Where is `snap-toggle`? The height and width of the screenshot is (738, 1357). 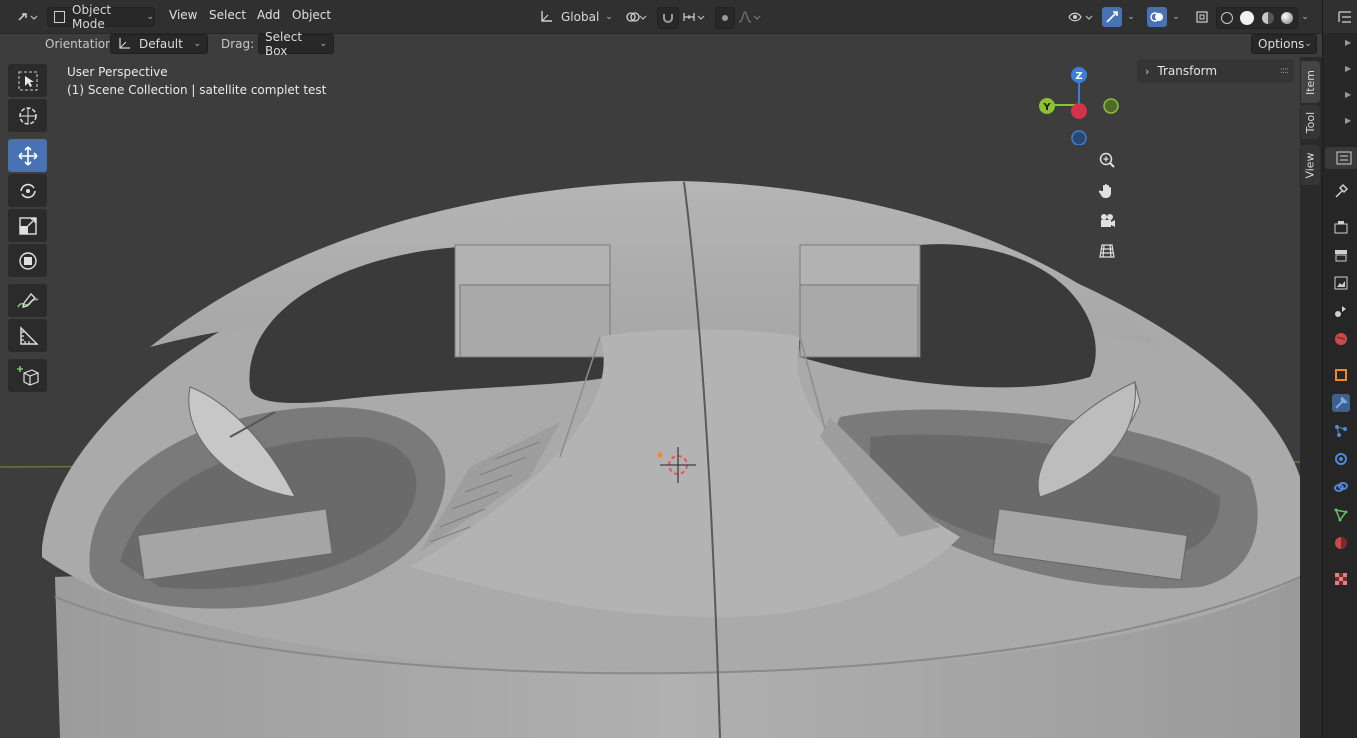
snap-toggle is located at coordinates (668, 18).